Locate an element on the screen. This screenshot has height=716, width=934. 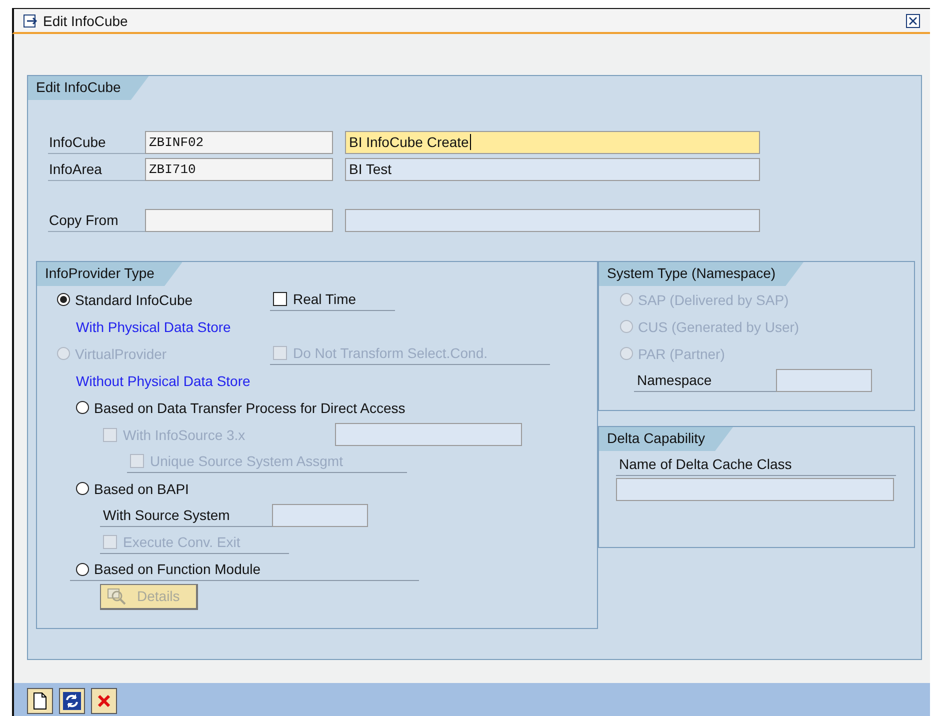
description-text: With Physical Data Store is located at coordinates (153, 326).